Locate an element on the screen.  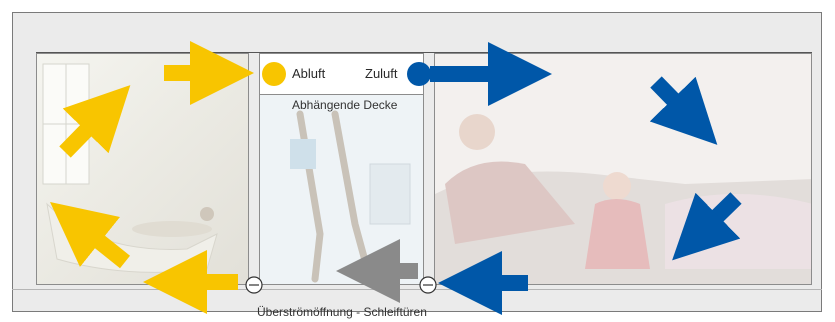
exhaust-outlet-dot is located at coordinates (274, 74).